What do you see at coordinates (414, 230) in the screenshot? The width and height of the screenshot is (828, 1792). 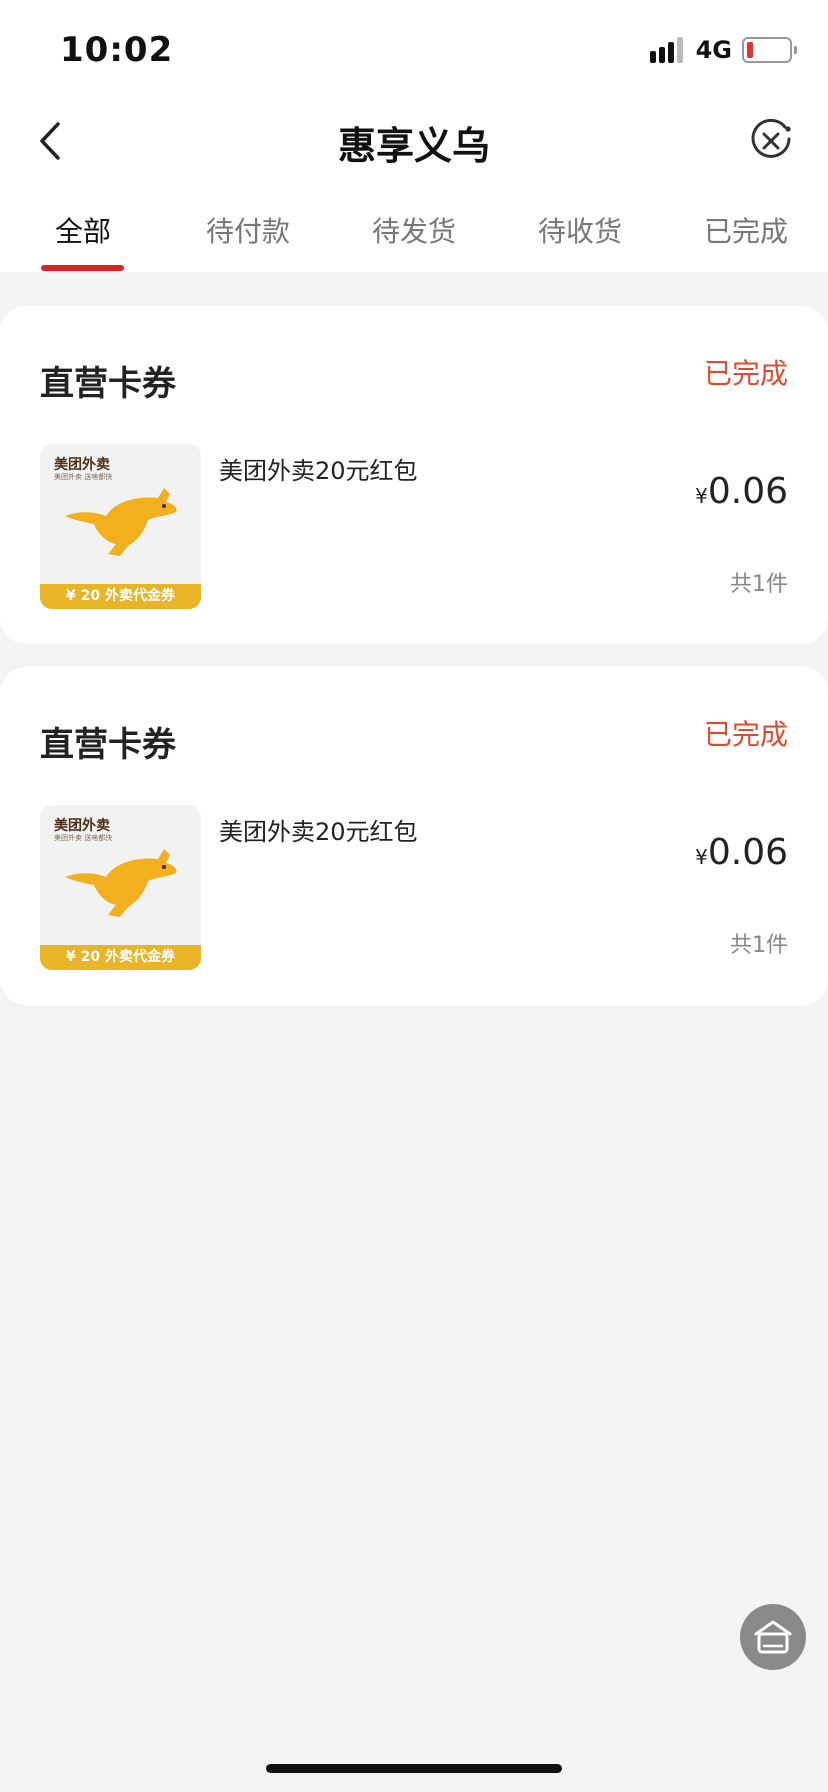 I see `tab-pending-shipment: 待发货` at bounding box center [414, 230].